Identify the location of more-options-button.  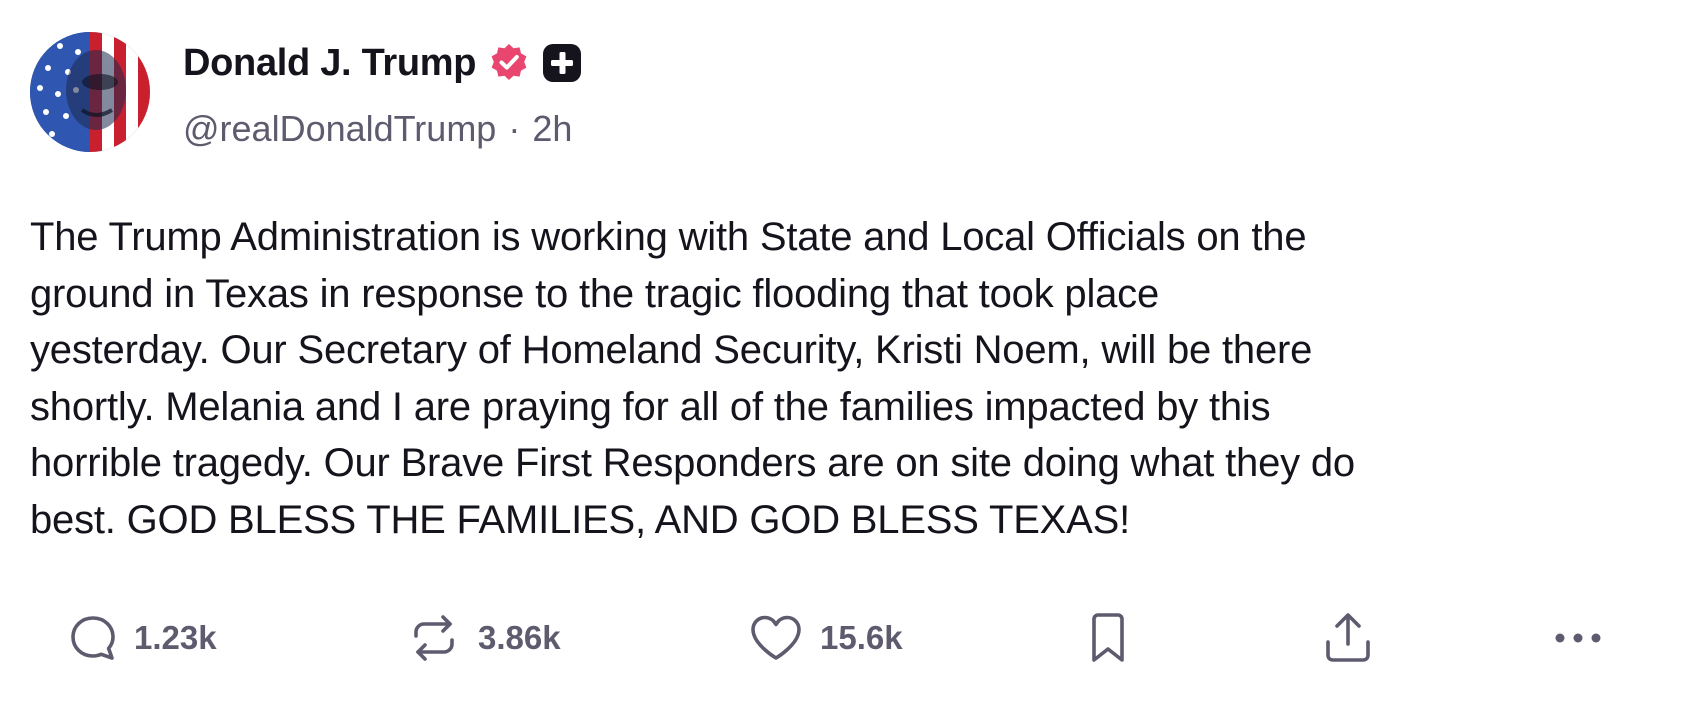
(1578, 638).